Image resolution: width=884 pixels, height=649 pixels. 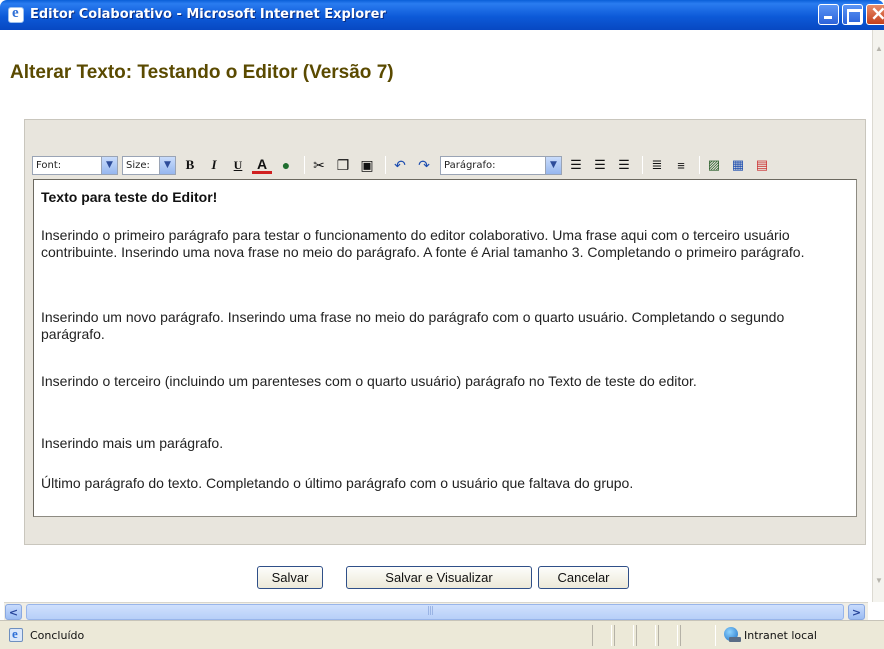 I want to click on cut-icon: ✂, so click(x=319, y=165).